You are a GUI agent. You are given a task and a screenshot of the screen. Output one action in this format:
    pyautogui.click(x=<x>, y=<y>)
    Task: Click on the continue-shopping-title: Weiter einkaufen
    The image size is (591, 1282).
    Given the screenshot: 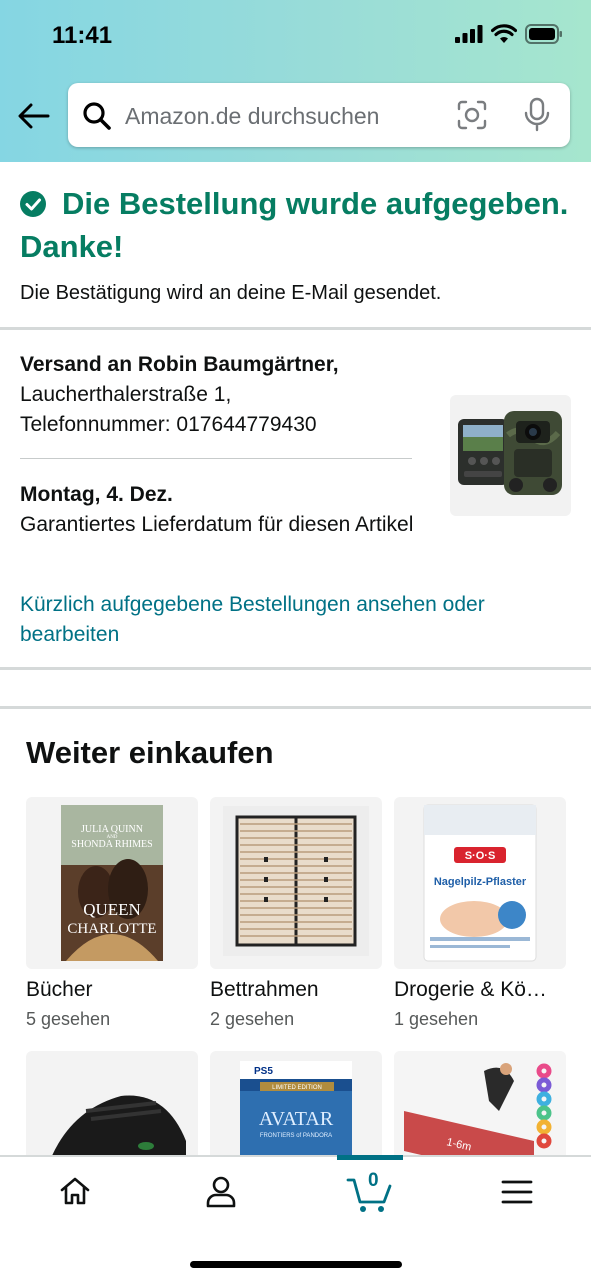 What is the action you would take?
    pyautogui.click(x=150, y=752)
    